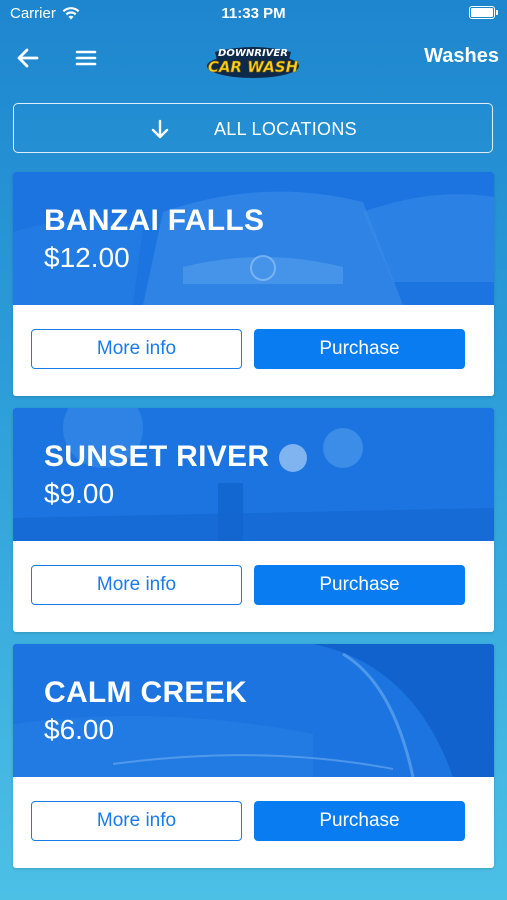 The image size is (507, 900). What do you see at coordinates (157, 456) in the screenshot?
I see `wash-name: SUNSET RIVER` at bounding box center [157, 456].